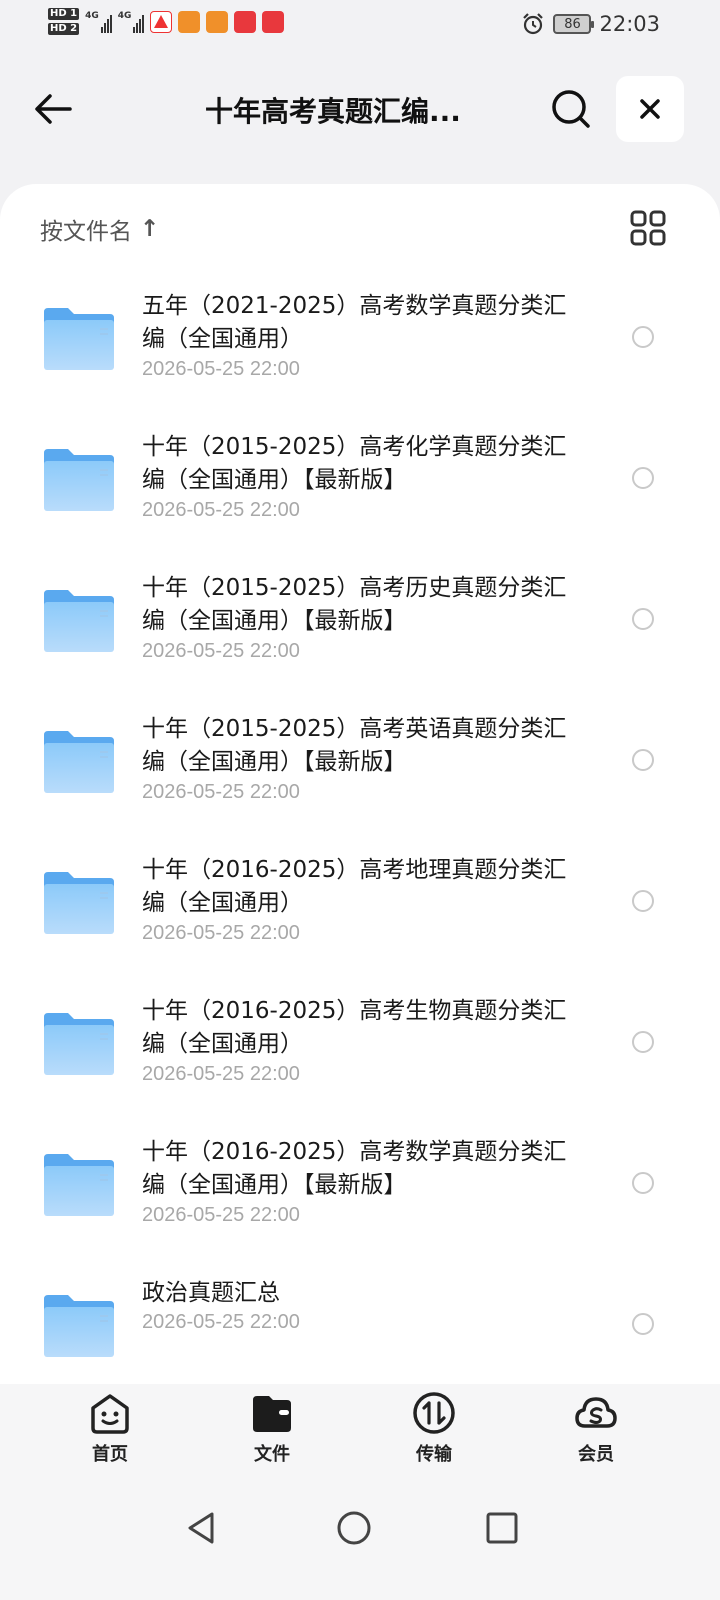 The width and height of the screenshot is (720, 1600). I want to click on alarm-icon, so click(533, 24).